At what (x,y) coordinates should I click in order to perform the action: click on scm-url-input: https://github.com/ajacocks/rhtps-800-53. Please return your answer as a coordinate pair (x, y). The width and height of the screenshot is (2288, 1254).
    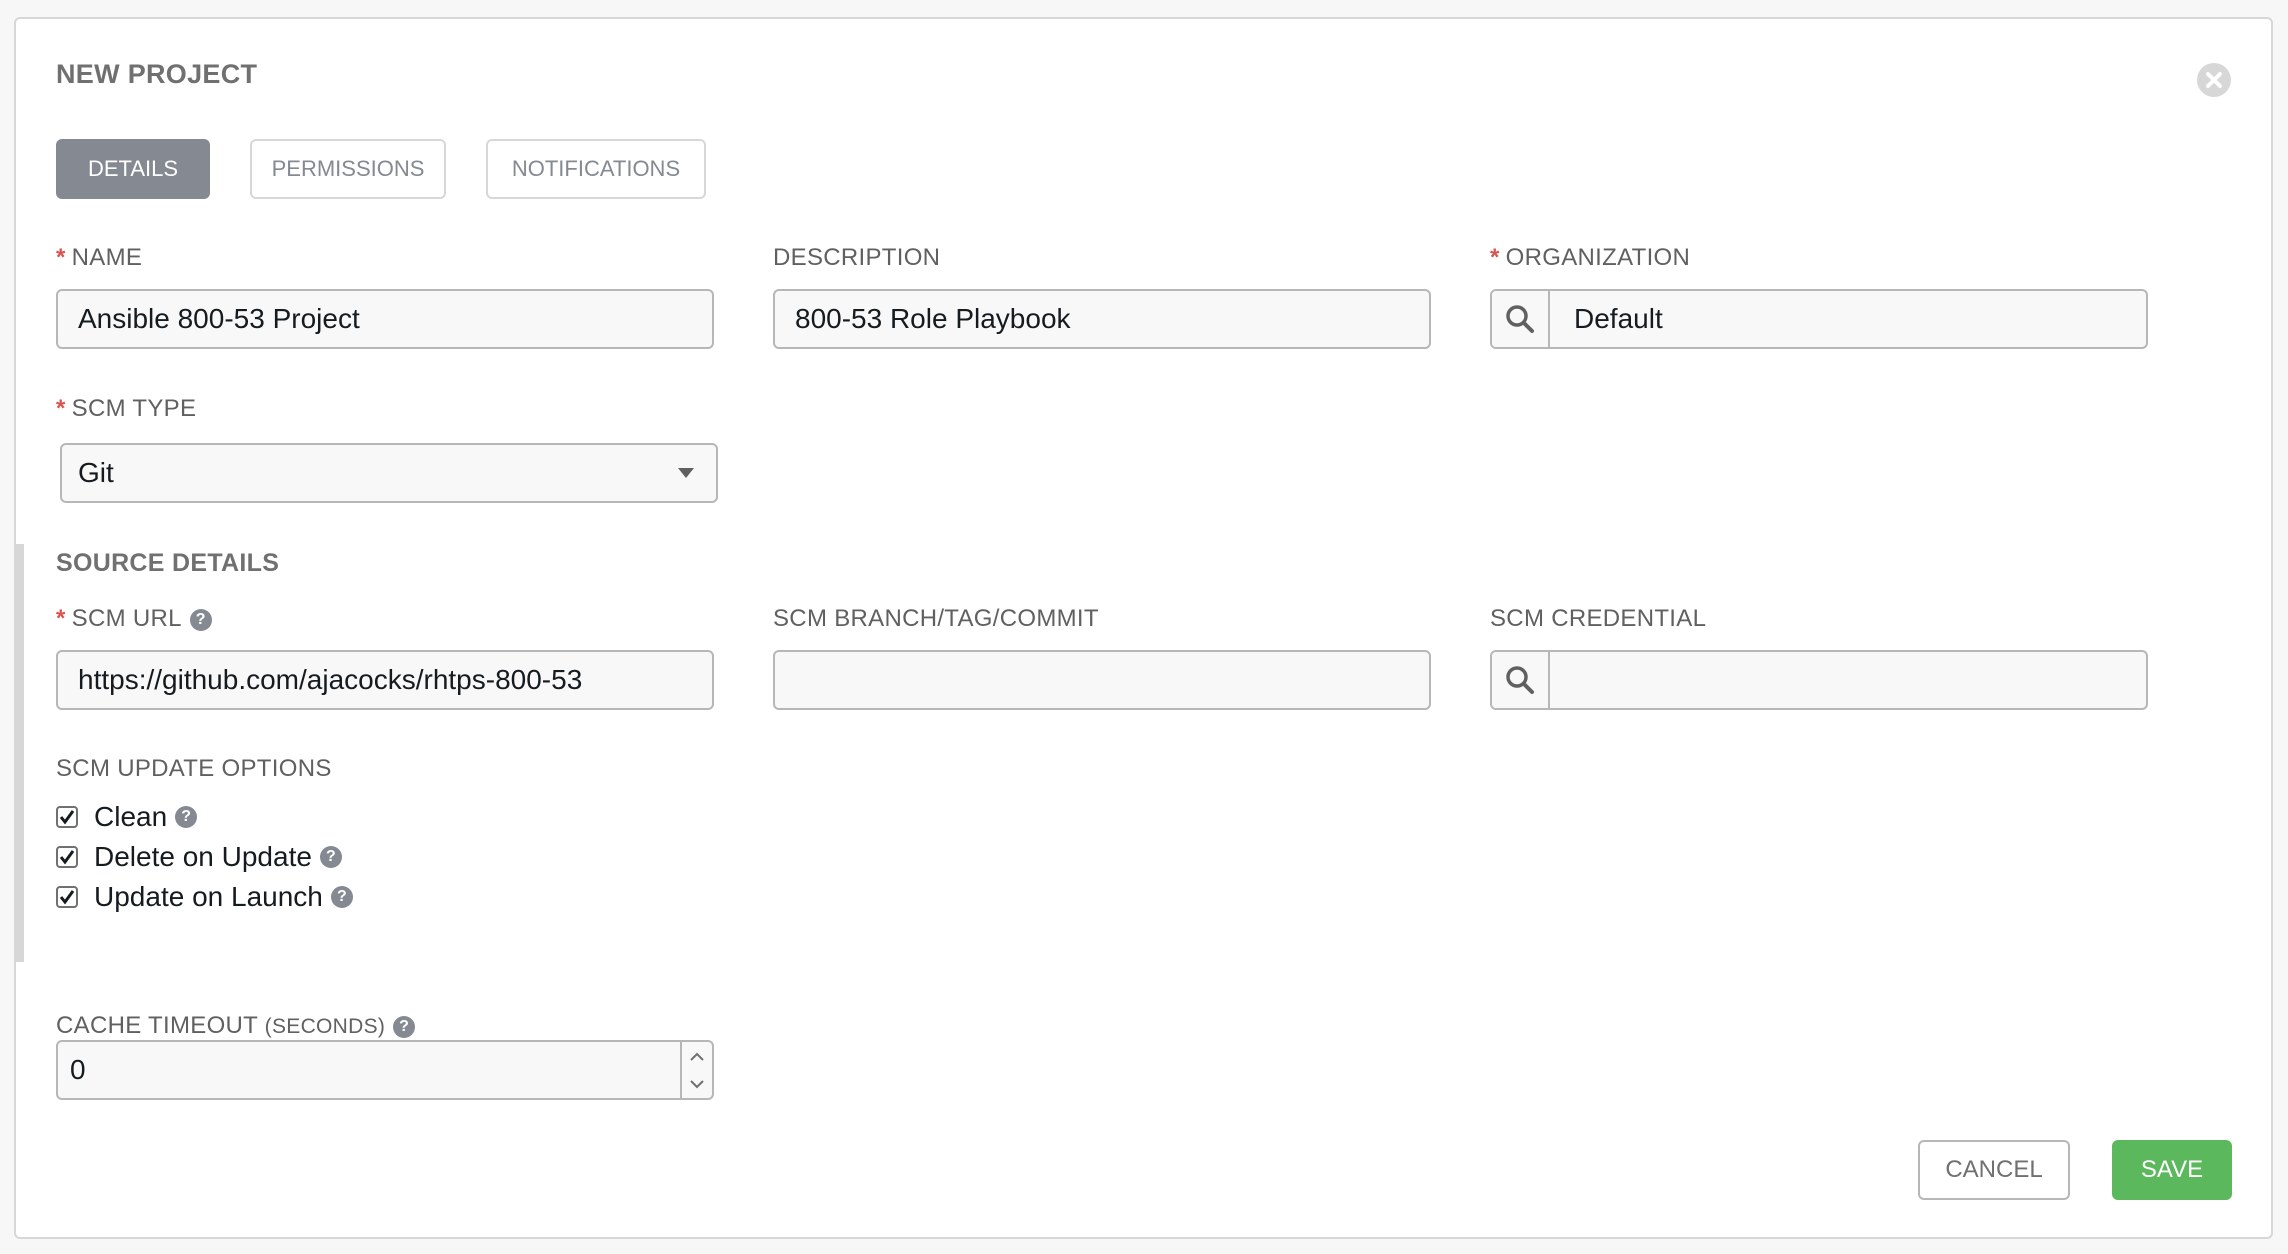
    Looking at the image, I should click on (385, 680).